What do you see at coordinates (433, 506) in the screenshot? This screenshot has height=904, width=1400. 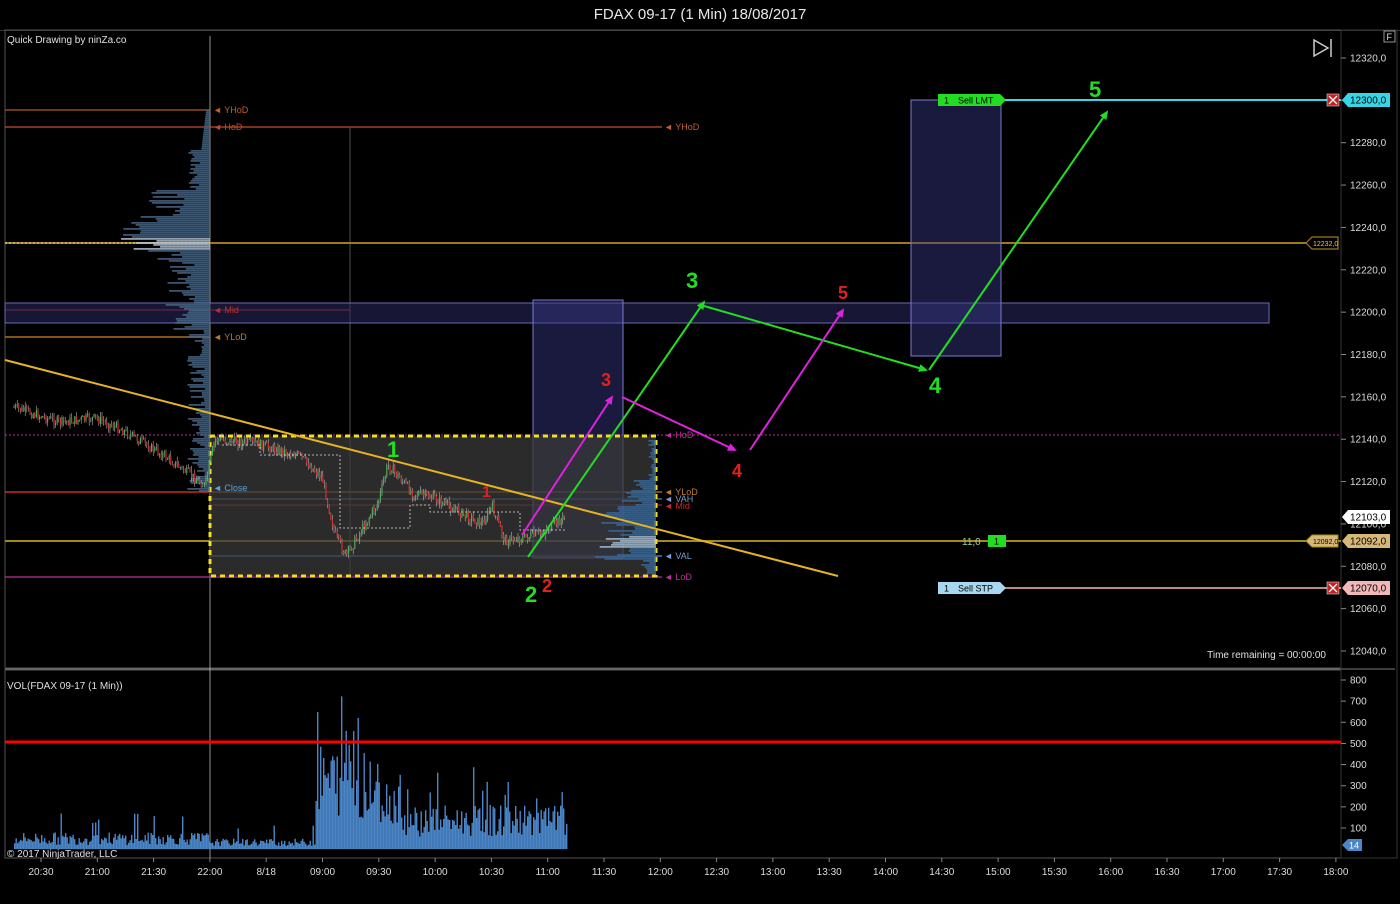 I see `consolidation-box` at bounding box center [433, 506].